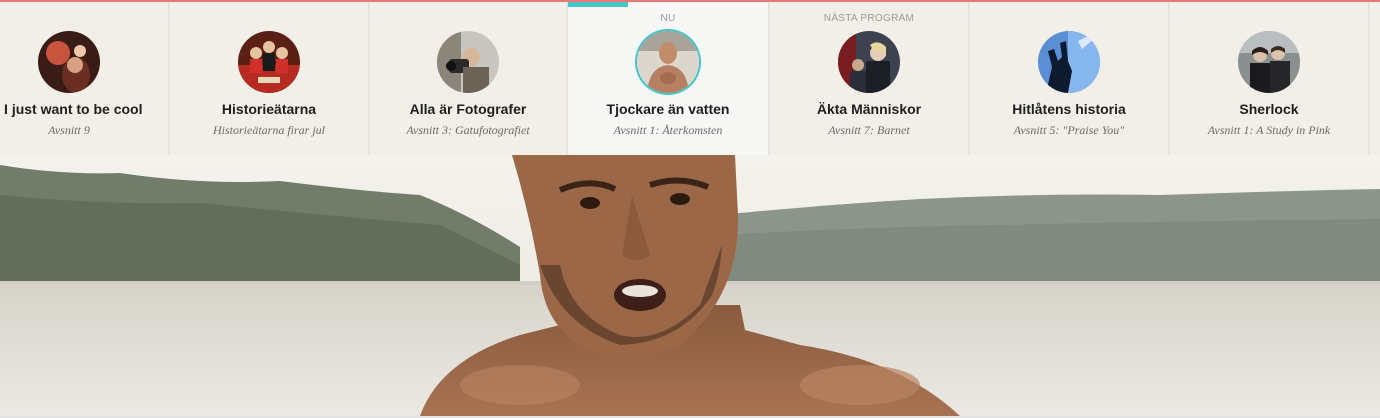 The width and height of the screenshot is (1380, 418). What do you see at coordinates (71, 109) in the screenshot?
I see `show-title: - I just want to be cool` at bounding box center [71, 109].